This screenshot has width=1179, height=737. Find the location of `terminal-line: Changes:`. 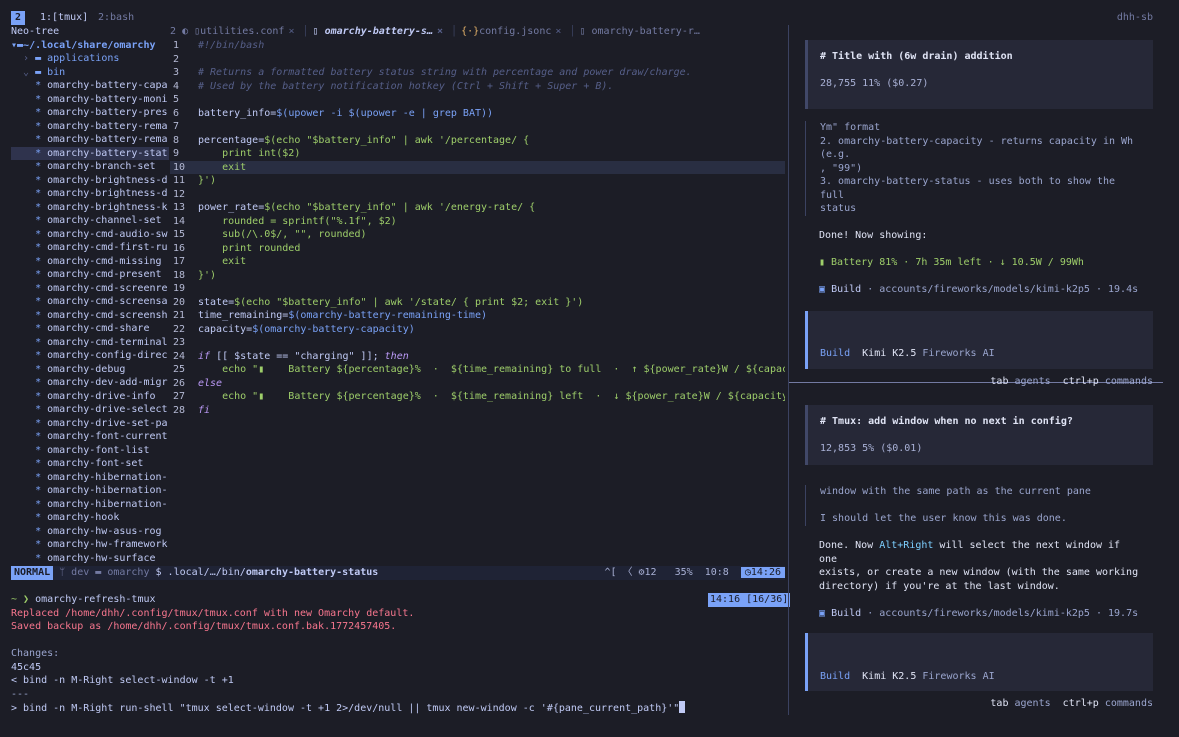

terminal-line: Changes: is located at coordinates (35, 653).